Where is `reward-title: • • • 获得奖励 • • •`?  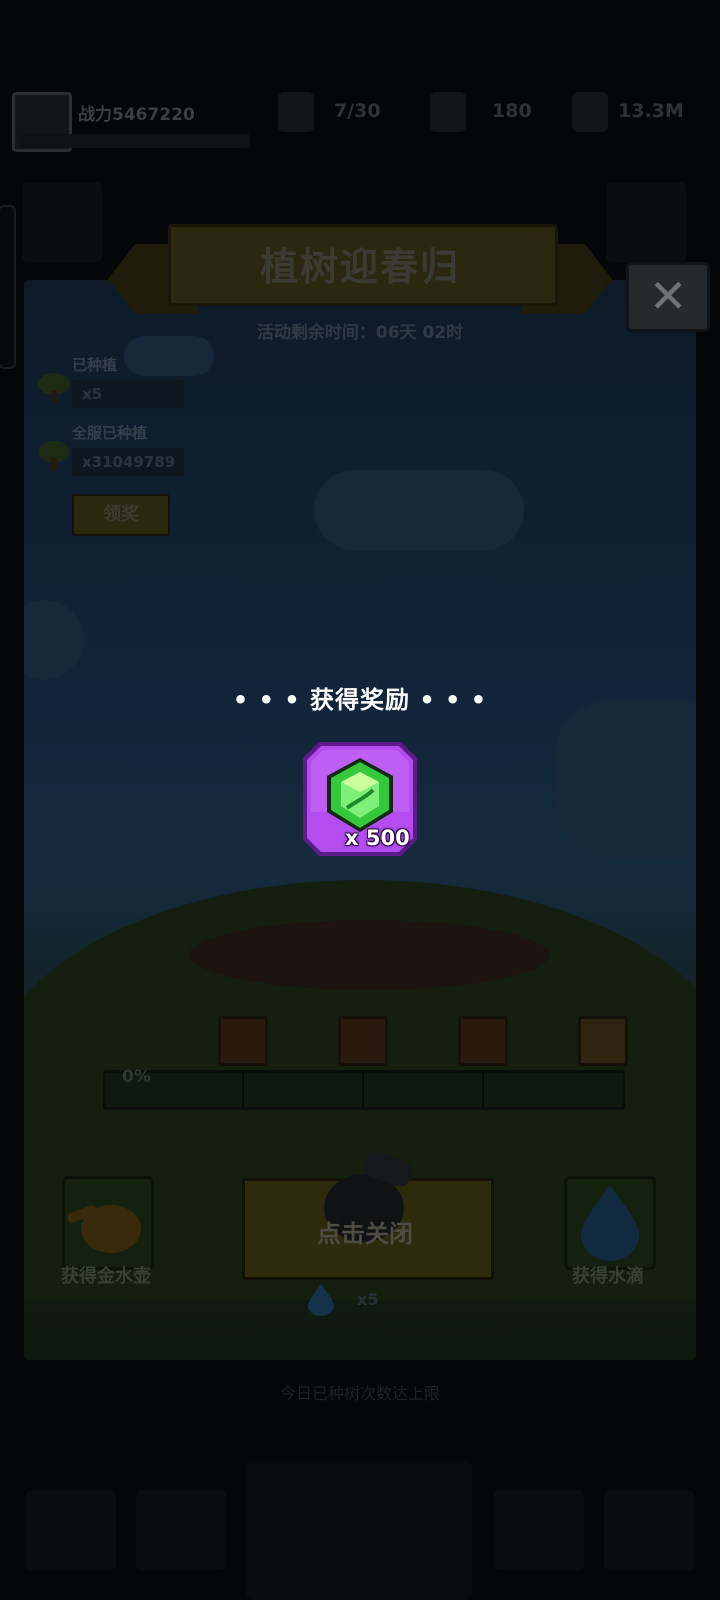 reward-title: • • • 获得奖励 • • • is located at coordinates (360, 700).